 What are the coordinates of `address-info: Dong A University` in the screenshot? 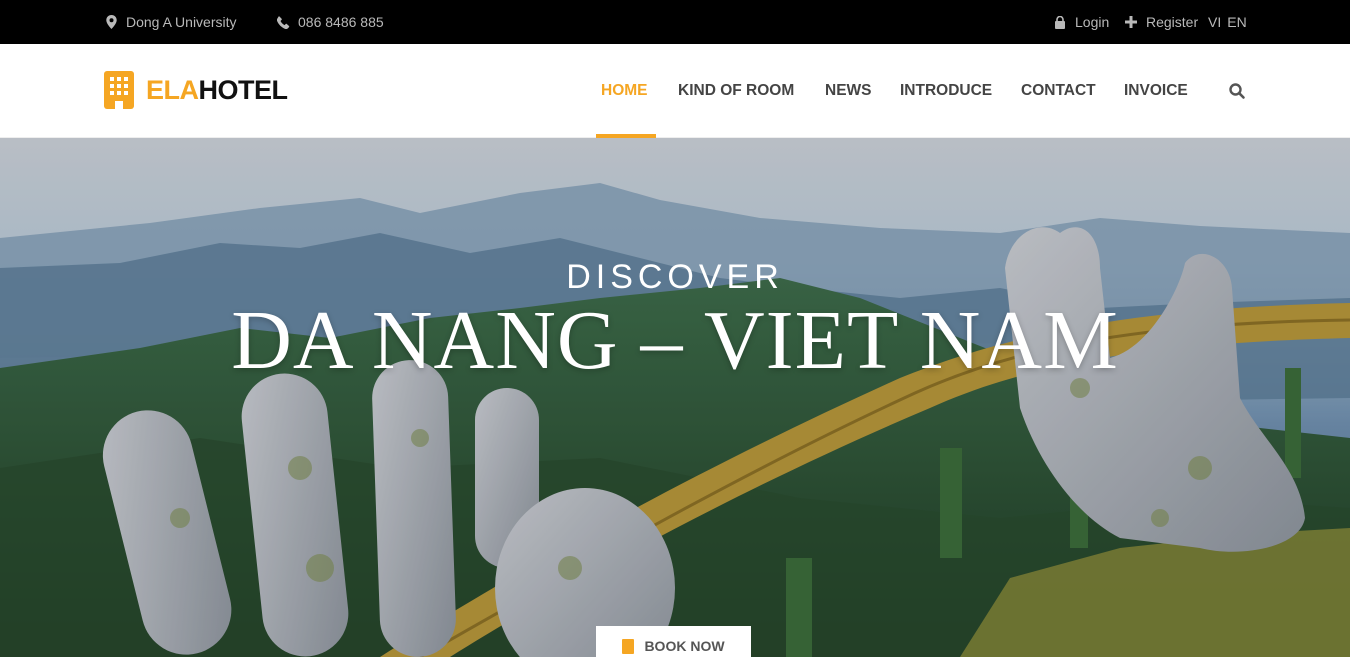 It's located at (170, 22).